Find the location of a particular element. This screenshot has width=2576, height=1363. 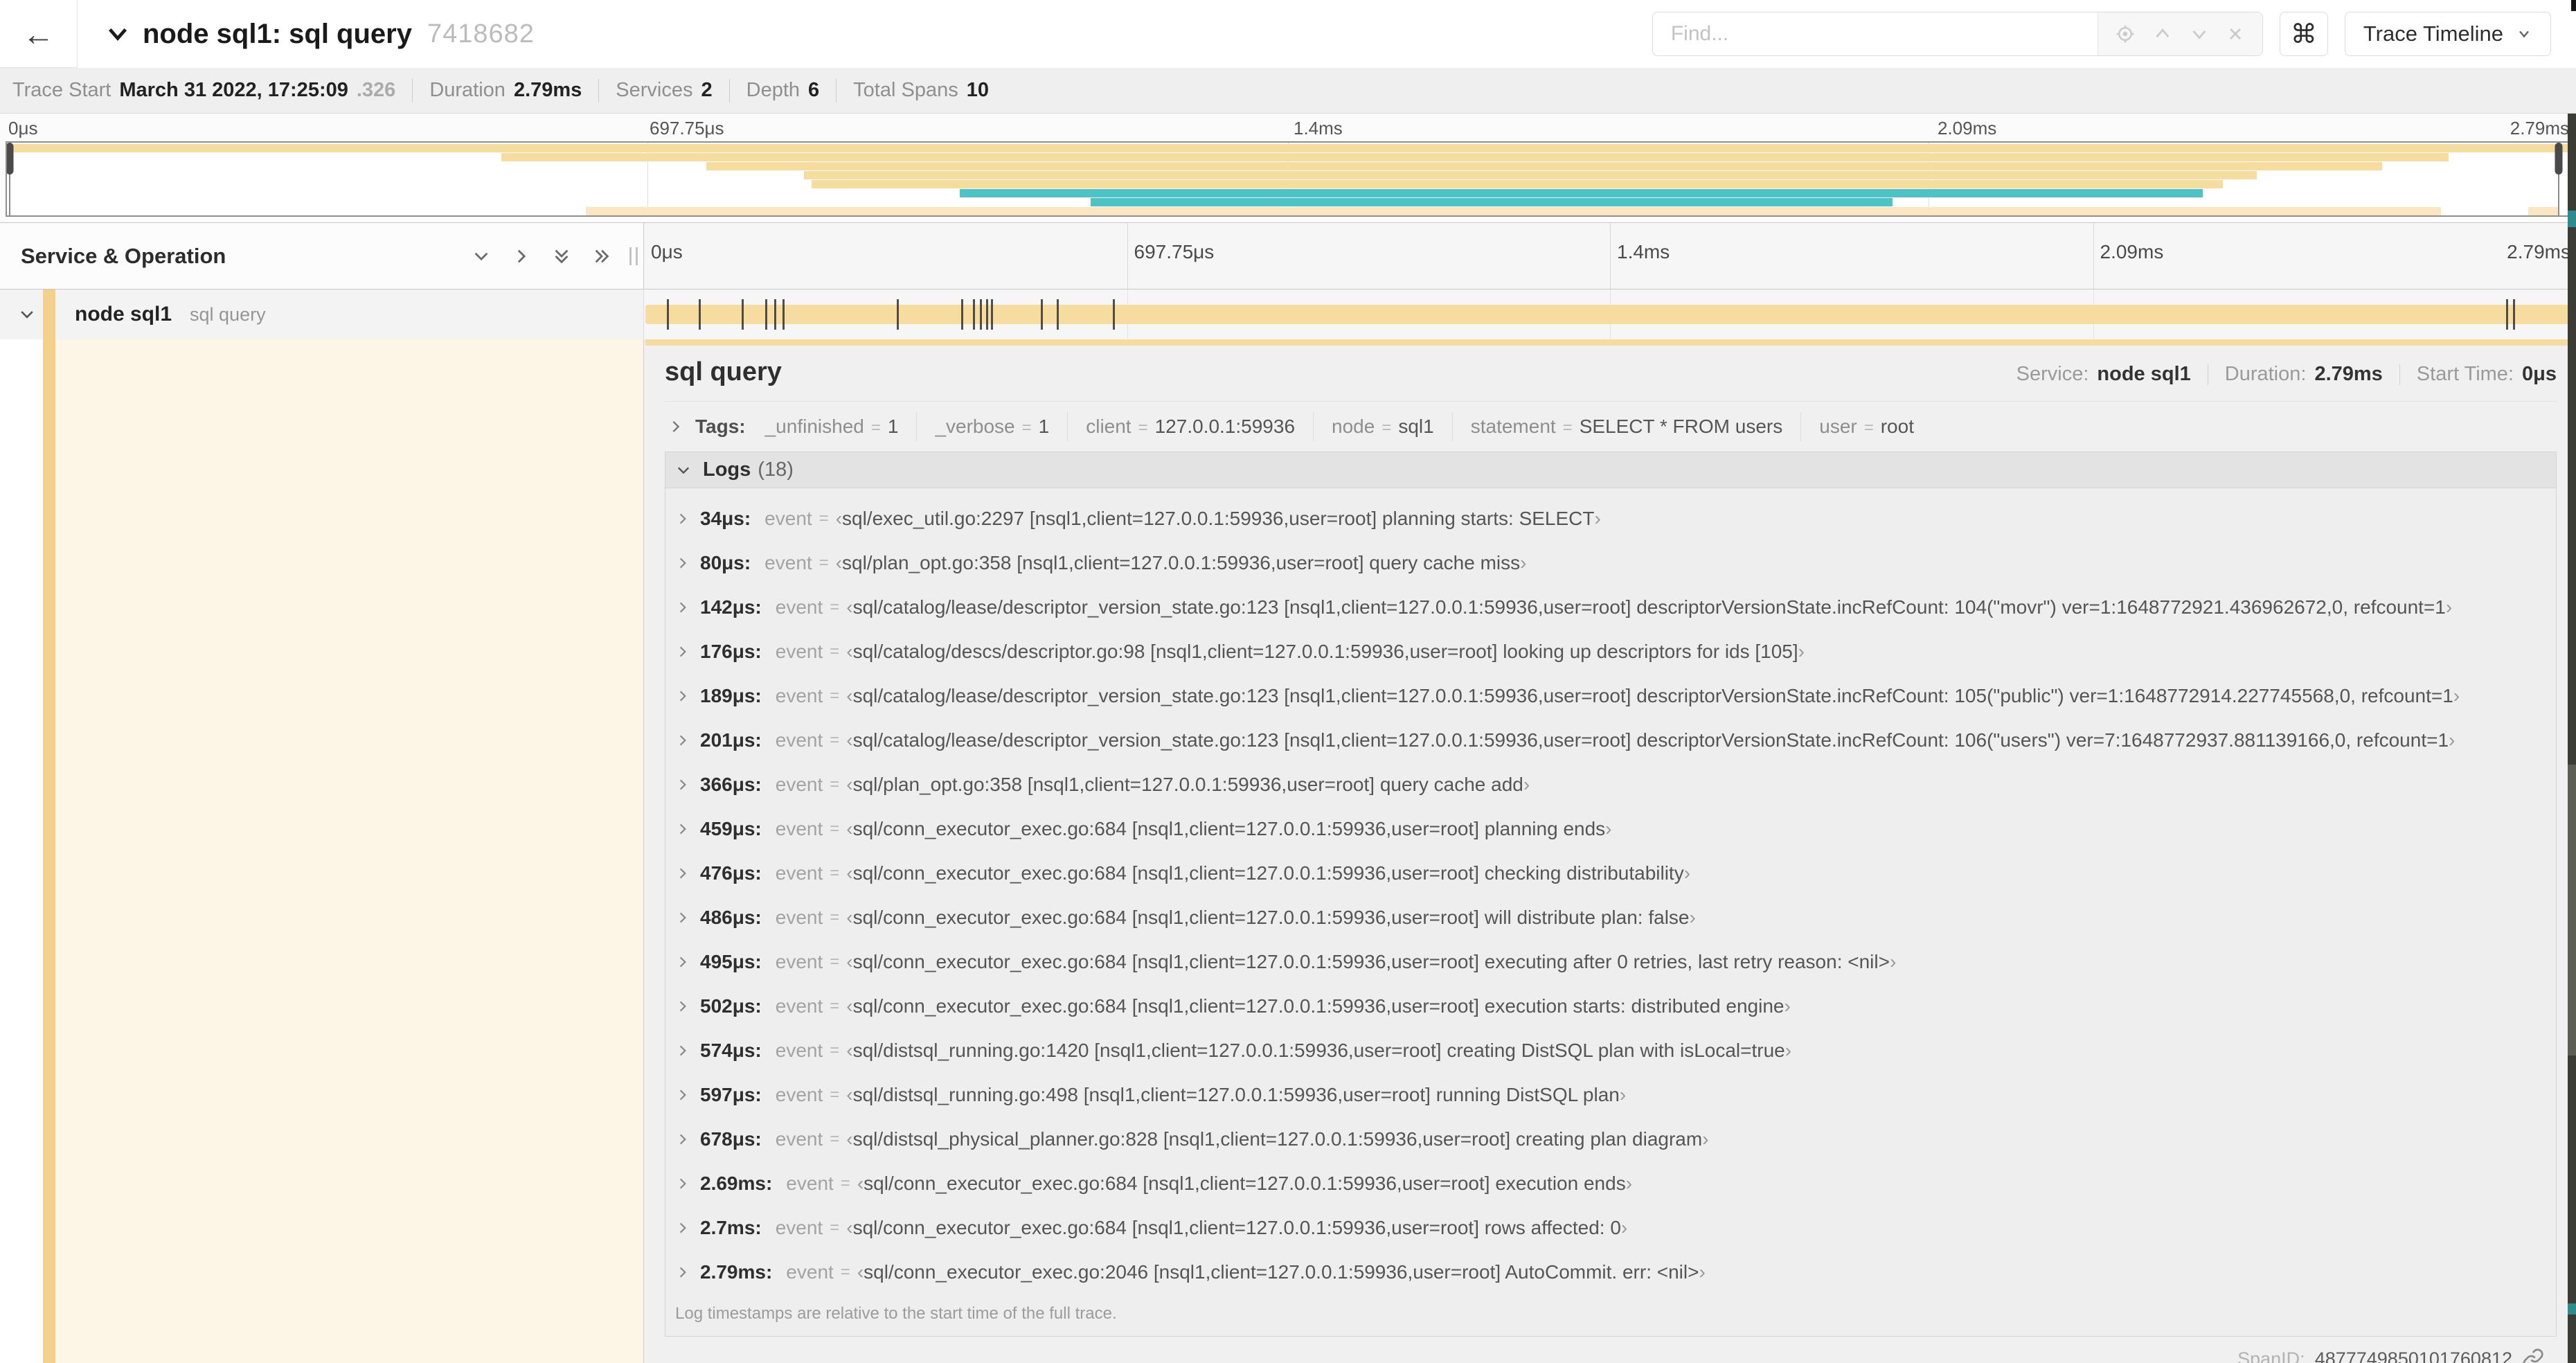

minimap-tick-labels: 0μs 697.75μs 1.4ms 2.09ms 2.79ms is located at coordinates (1288, 129).